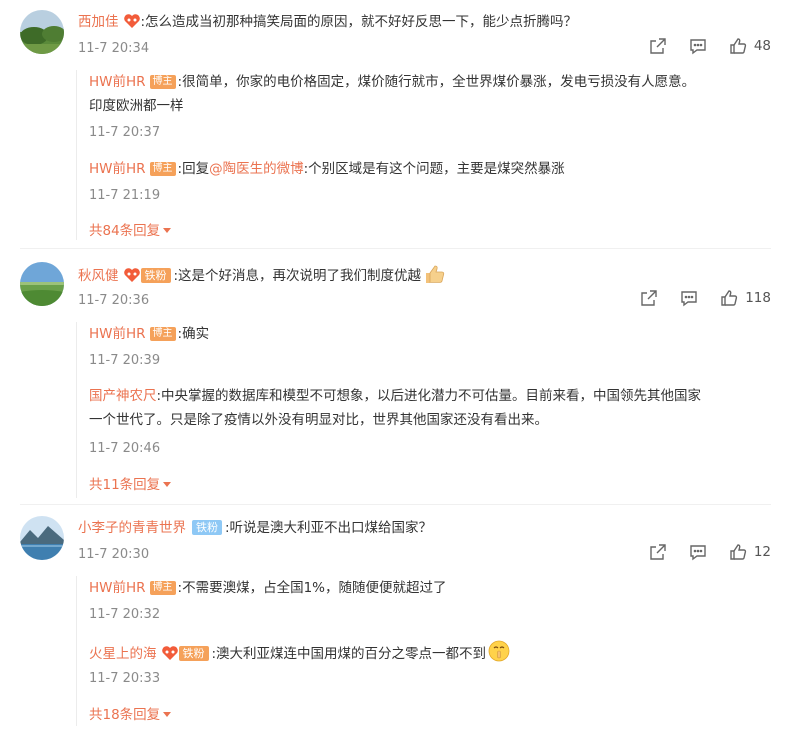 This screenshot has height=738, width=785. I want to click on reply-text: :不需要澳煤，占全国1%，随随便便就超过了, so click(312, 588).